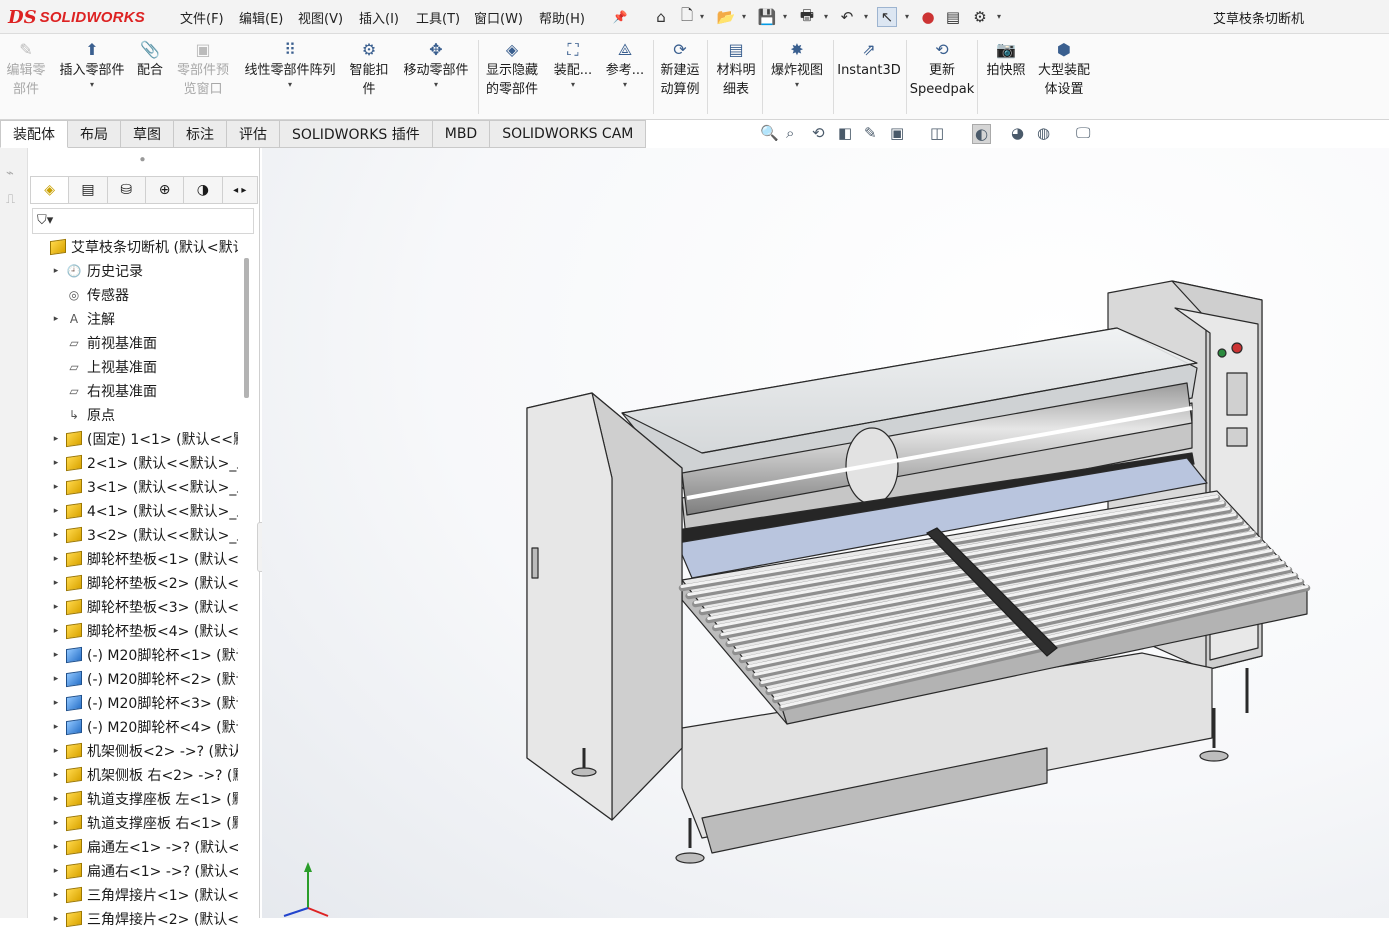 The height and width of the screenshot is (931, 1389). What do you see at coordinates (356, 134) in the screenshot?
I see `tab-5: SOLIDWORKS 插件` at bounding box center [356, 134].